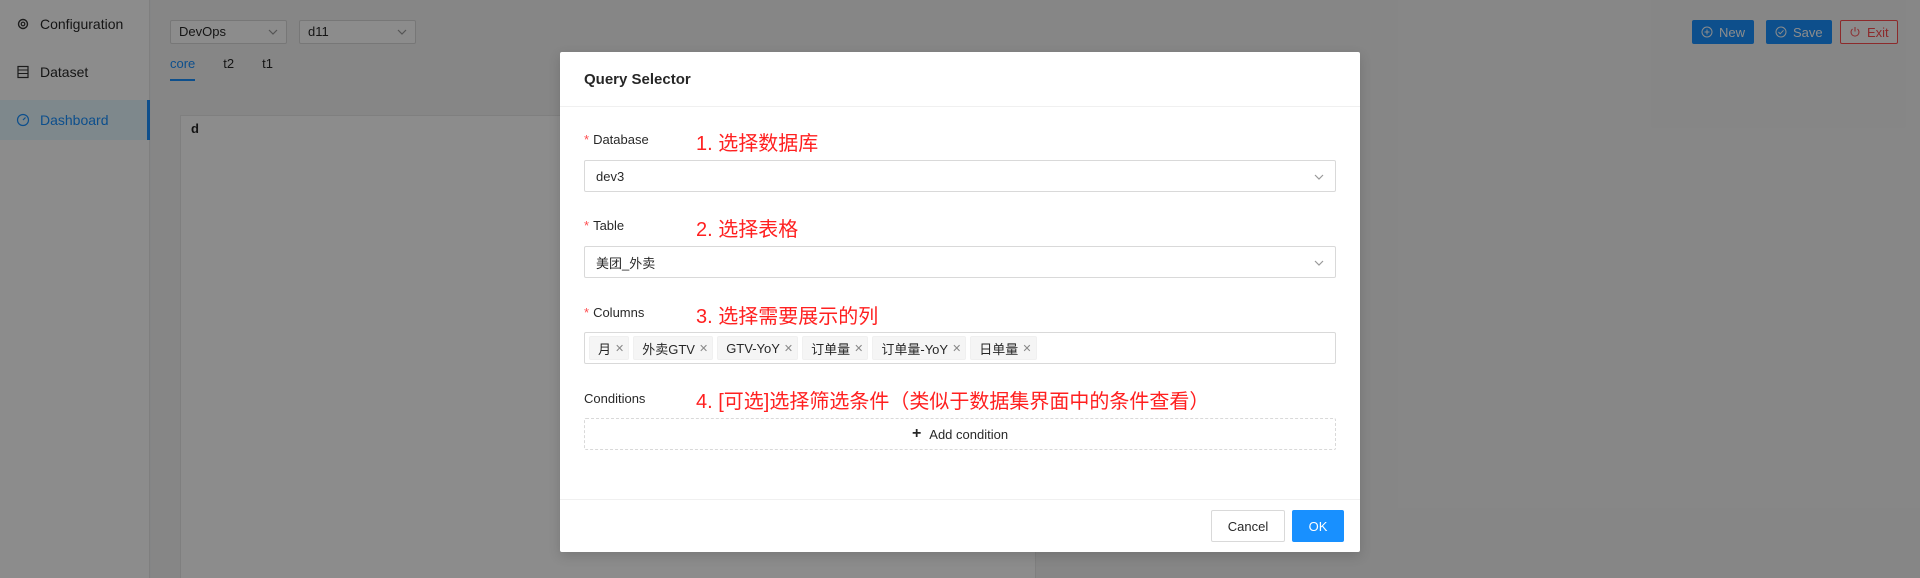 This screenshot has width=1920, height=578. I want to click on columns-annotation: 3. 选择需要展示的列, so click(787, 317).